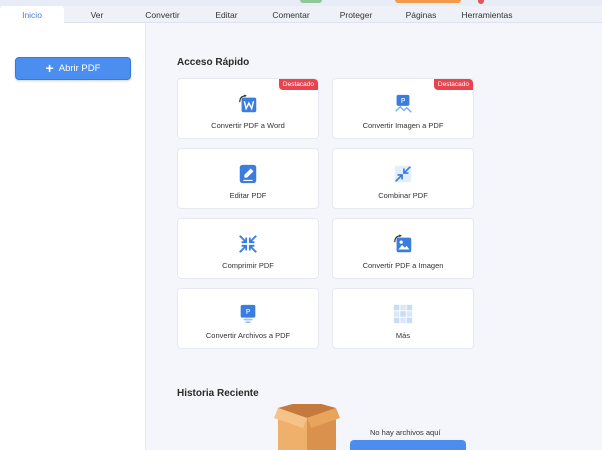 The width and height of the screenshot is (602, 450). What do you see at coordinates (405, 432) in the screenshot?
I see `empty-recent-text: No hay archivos aquí` at bounding box center [405, 432].